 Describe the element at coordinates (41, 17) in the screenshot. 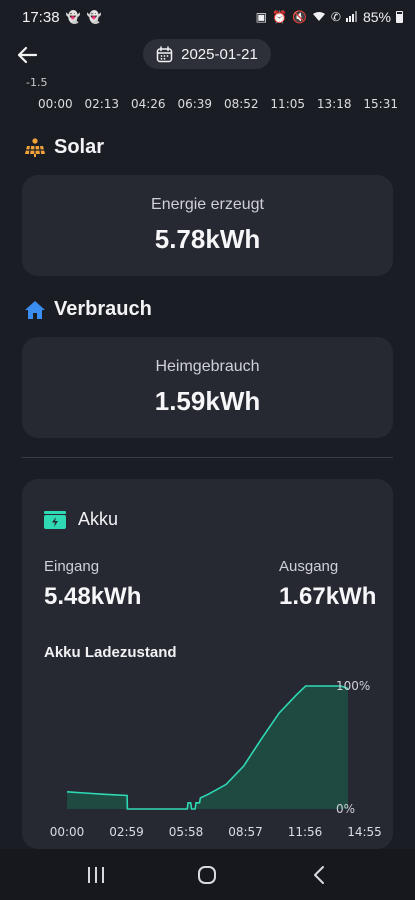

I see `status-time: 17:38` at that location.